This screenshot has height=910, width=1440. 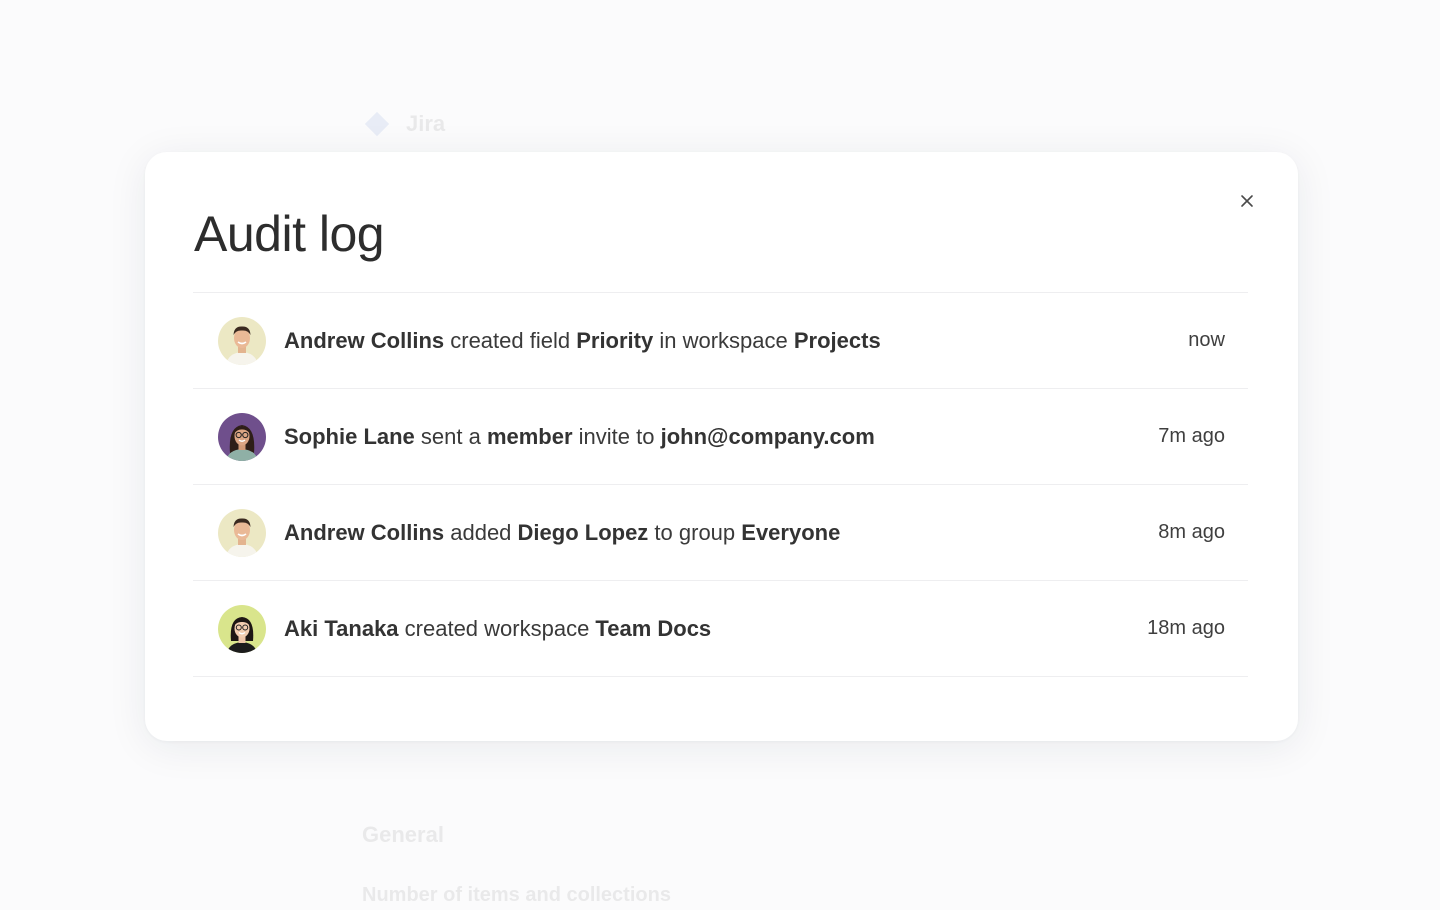 I want to click on entry-actor: Sophie Lane, so click(x=349, y=436).